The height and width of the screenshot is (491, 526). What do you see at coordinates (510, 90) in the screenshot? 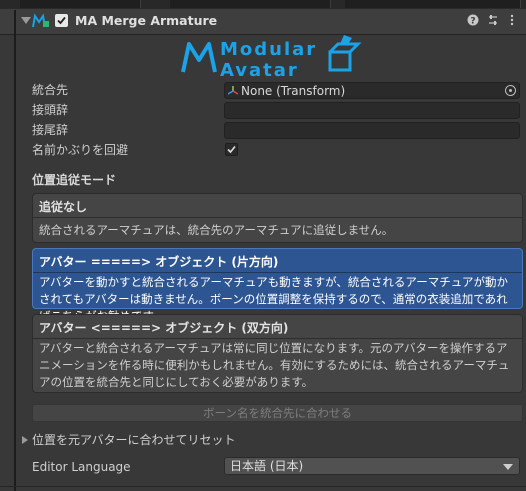
I see `object-picker-icon` at bounding box center [510, 90].